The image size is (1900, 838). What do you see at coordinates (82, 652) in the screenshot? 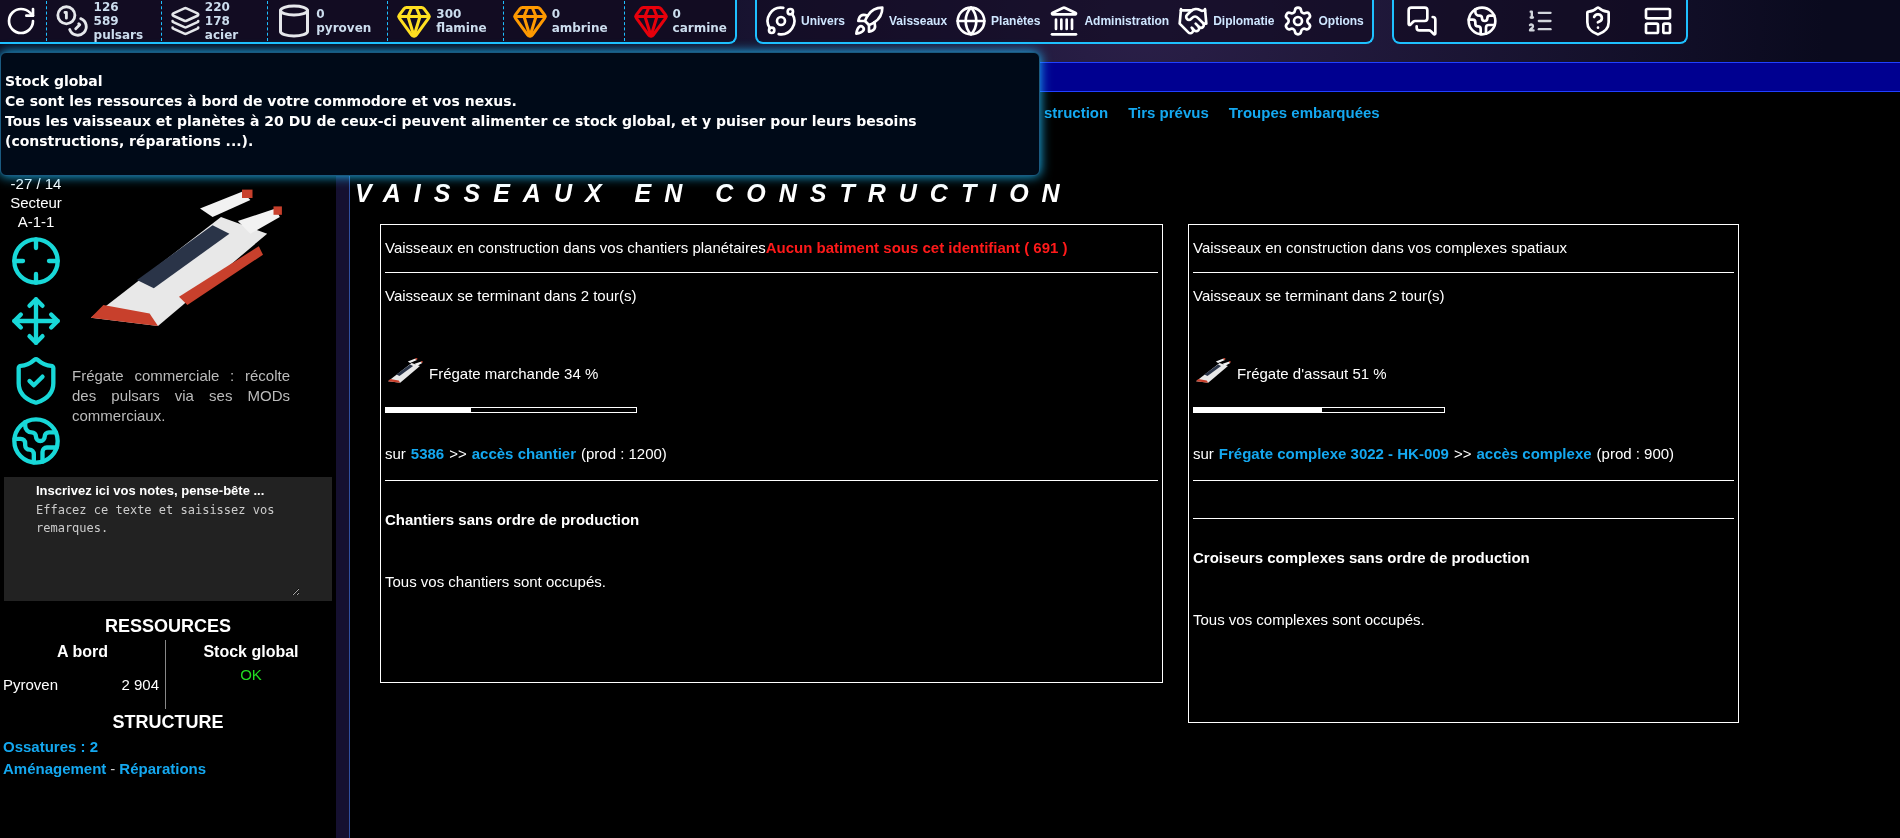
I see `column-heading: A bord` at bounding box center [82, 652].